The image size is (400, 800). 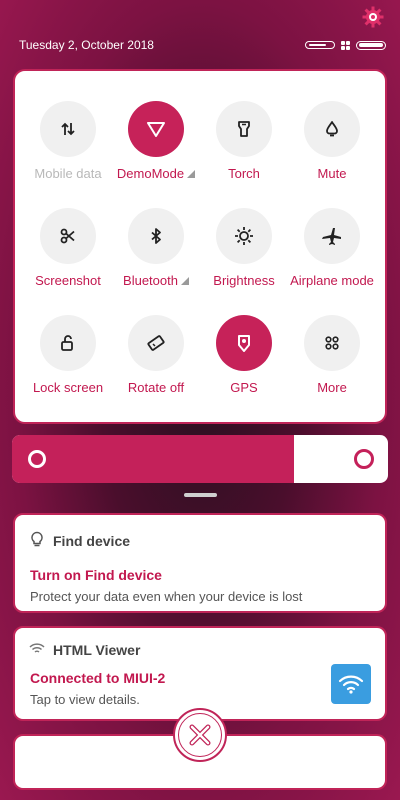 What do you see at coordinates (244, 129) in the screenshot?
I see `torch-icon` at bounding box center [244, 129].